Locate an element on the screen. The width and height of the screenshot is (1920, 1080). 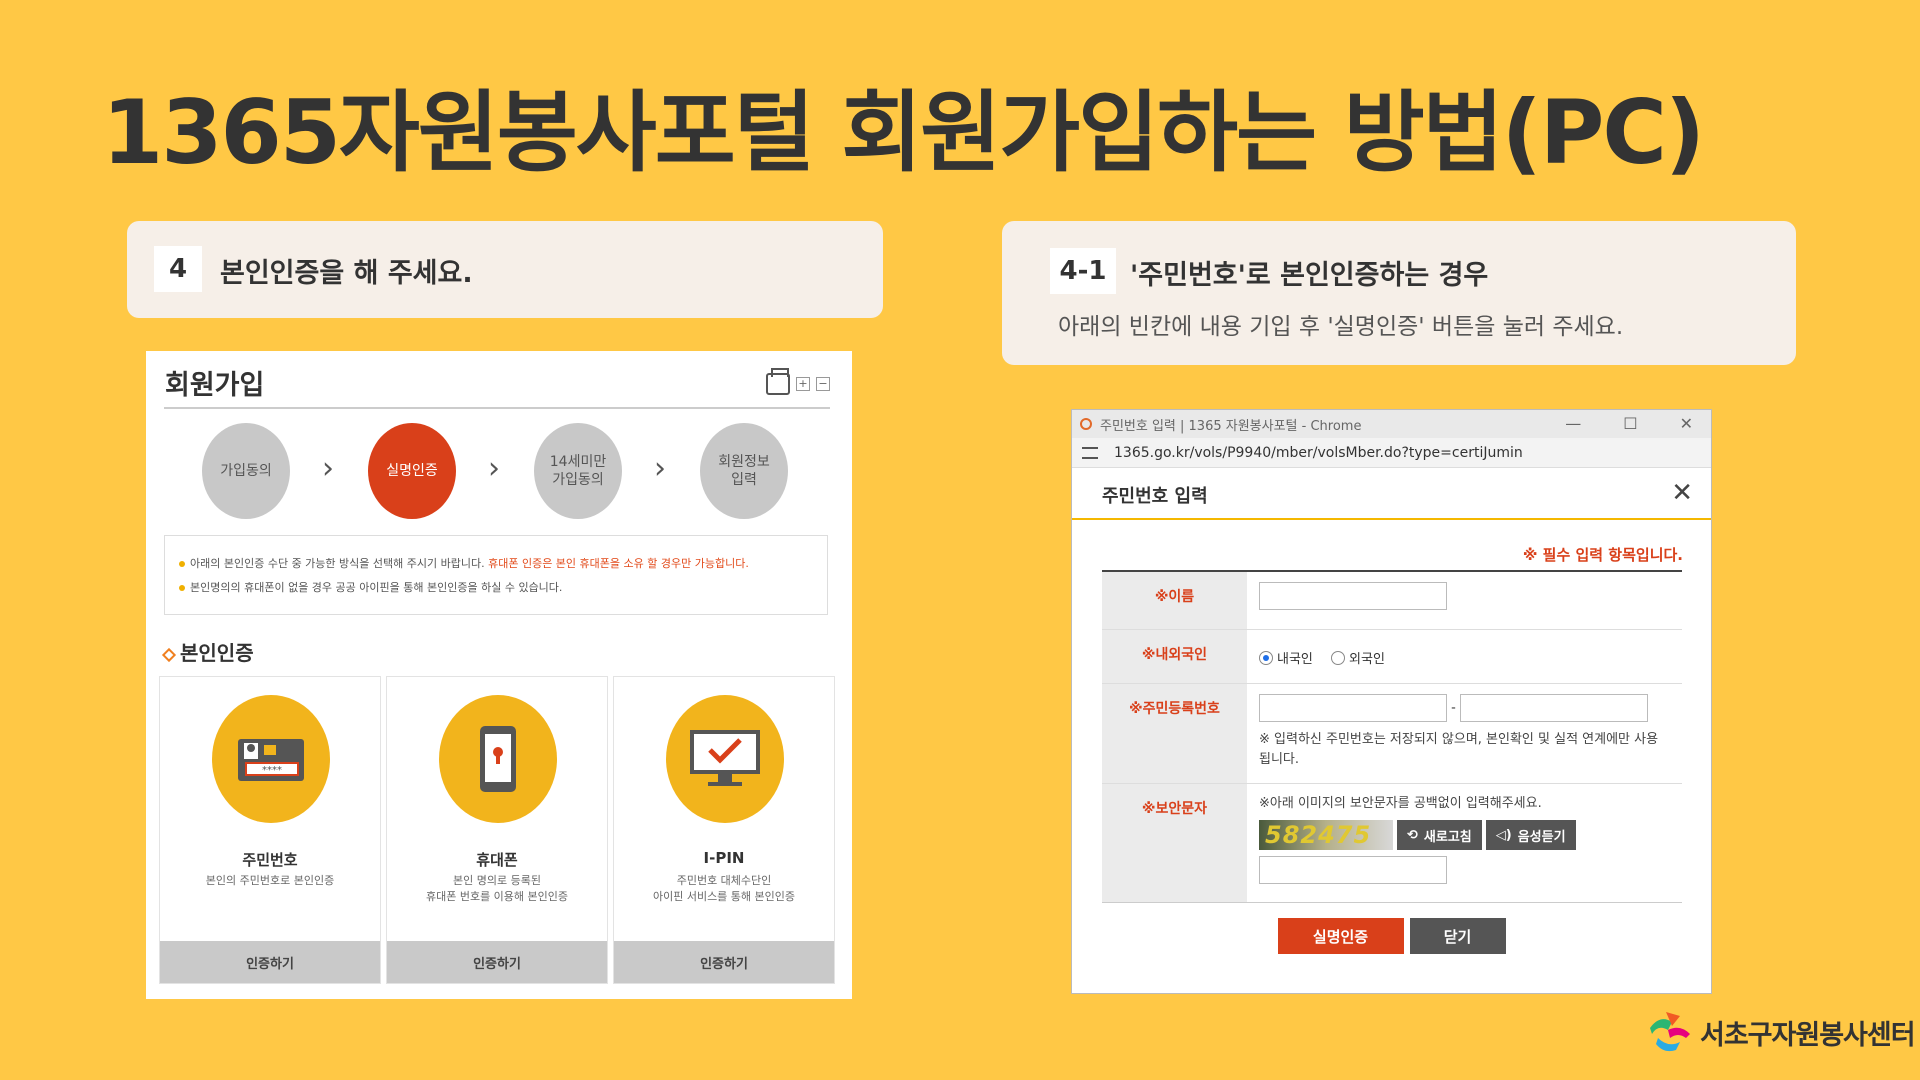
nationality-label: ※내외국인 is located at coordinates (1174, 656).